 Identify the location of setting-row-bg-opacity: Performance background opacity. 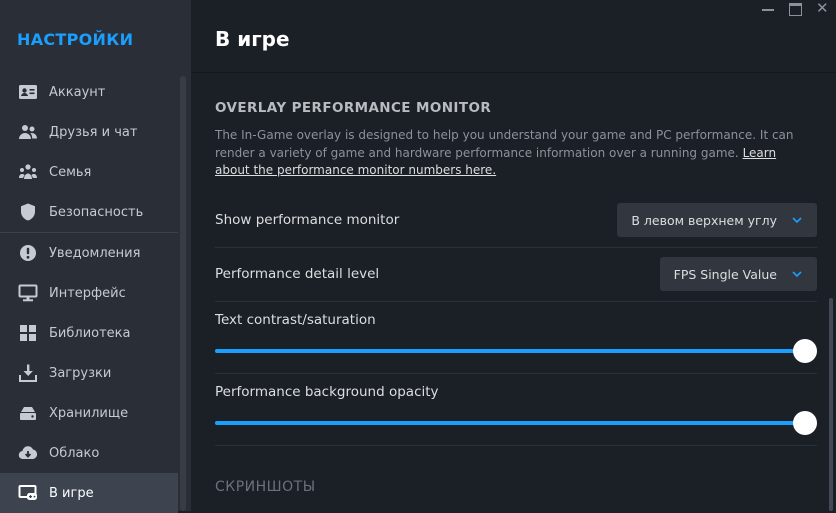
(516, 409).